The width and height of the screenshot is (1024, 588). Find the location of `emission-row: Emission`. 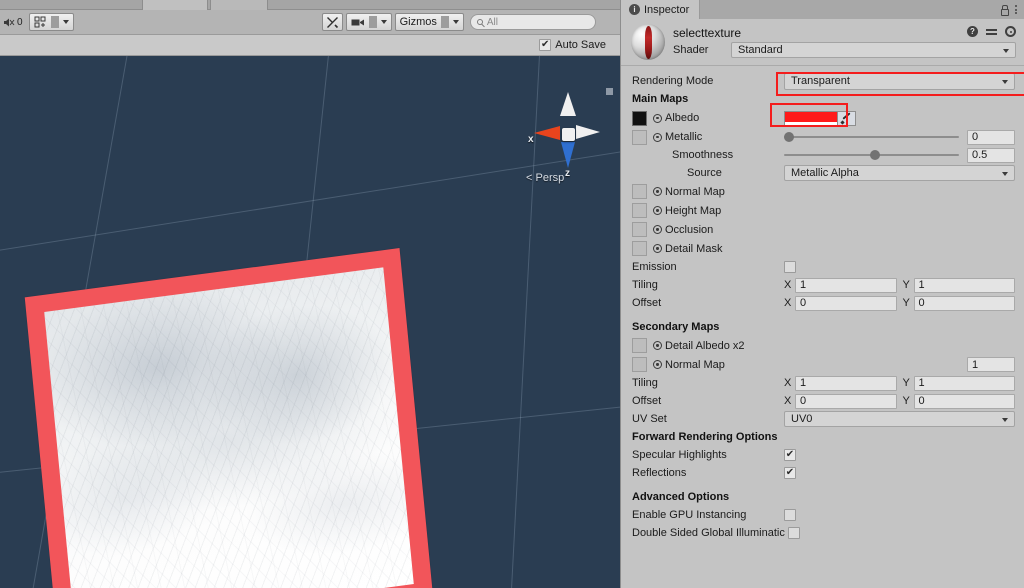

emission-row: Emission is located at coordinates (822, 267).